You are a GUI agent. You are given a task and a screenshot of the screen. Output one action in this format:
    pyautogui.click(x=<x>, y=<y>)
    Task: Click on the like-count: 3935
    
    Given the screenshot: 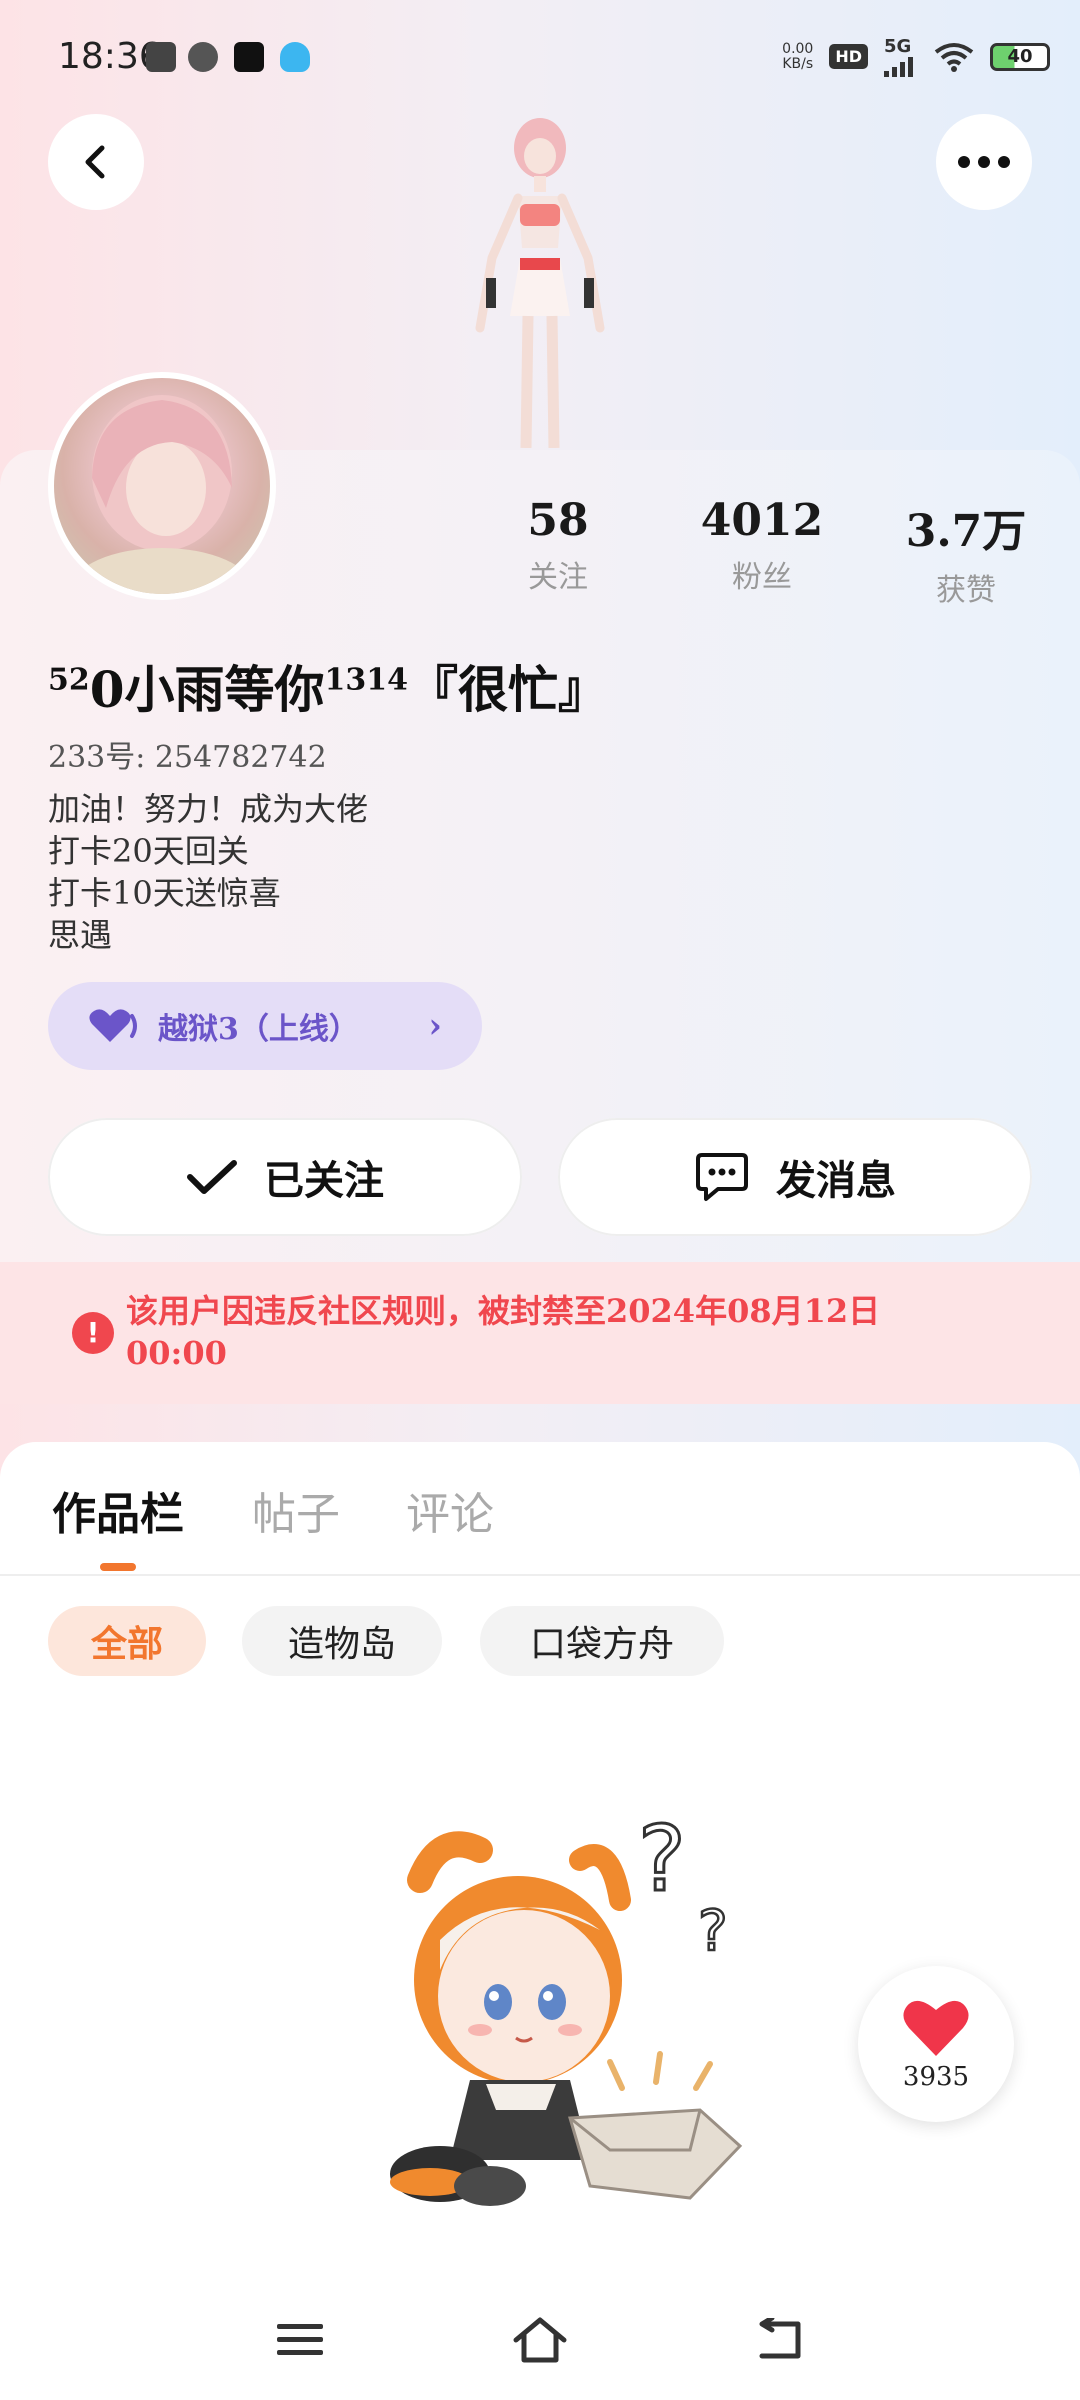 What is the action you would take?
    pyautogui.click(x=936, y=2077)
    